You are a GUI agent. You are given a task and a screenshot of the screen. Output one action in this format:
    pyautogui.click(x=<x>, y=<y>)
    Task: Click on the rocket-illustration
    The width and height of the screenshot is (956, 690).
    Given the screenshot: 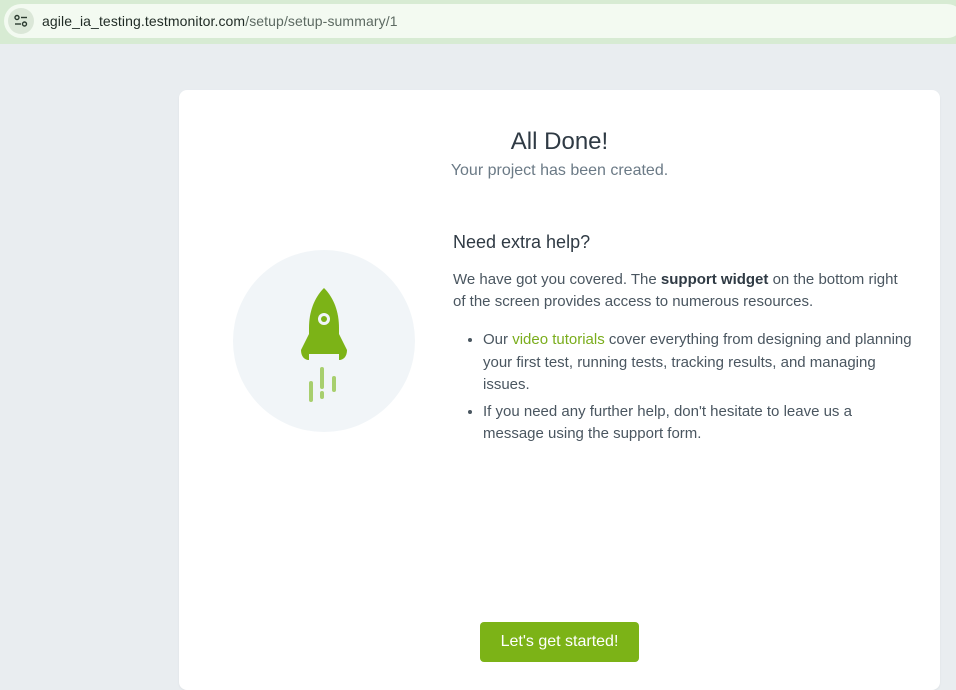 What is the action you would take?
    pyautogui.click(x=324, y=341)
    